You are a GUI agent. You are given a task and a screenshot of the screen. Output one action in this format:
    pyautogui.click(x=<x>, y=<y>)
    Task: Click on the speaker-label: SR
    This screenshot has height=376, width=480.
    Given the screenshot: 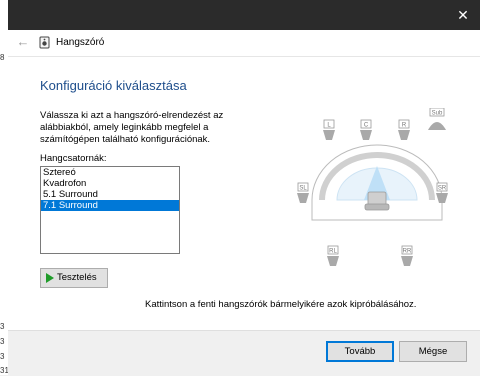 What is the action you would take?
    pyautogui.click(x=442, y=189)
    